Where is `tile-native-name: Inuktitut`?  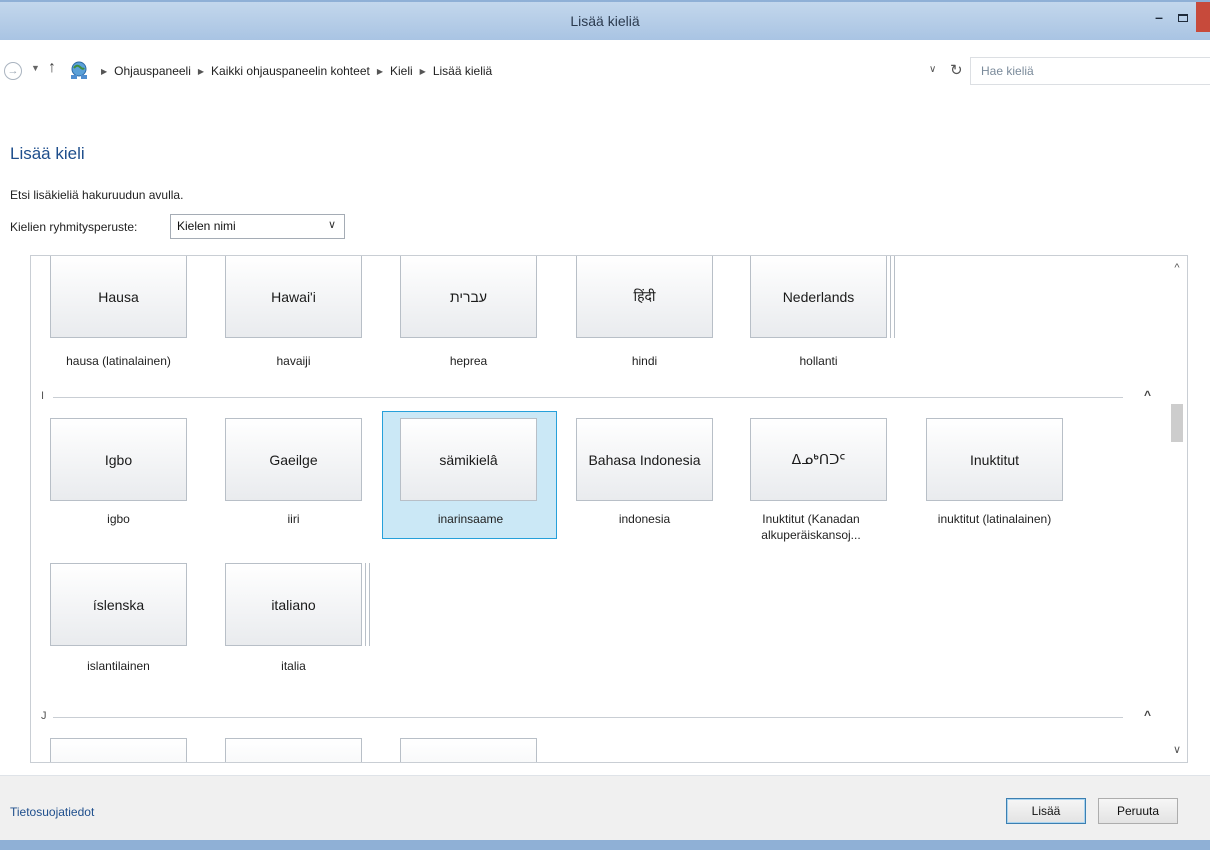
tile-native-name: Inuktitut is located at coordinates (994, 459).